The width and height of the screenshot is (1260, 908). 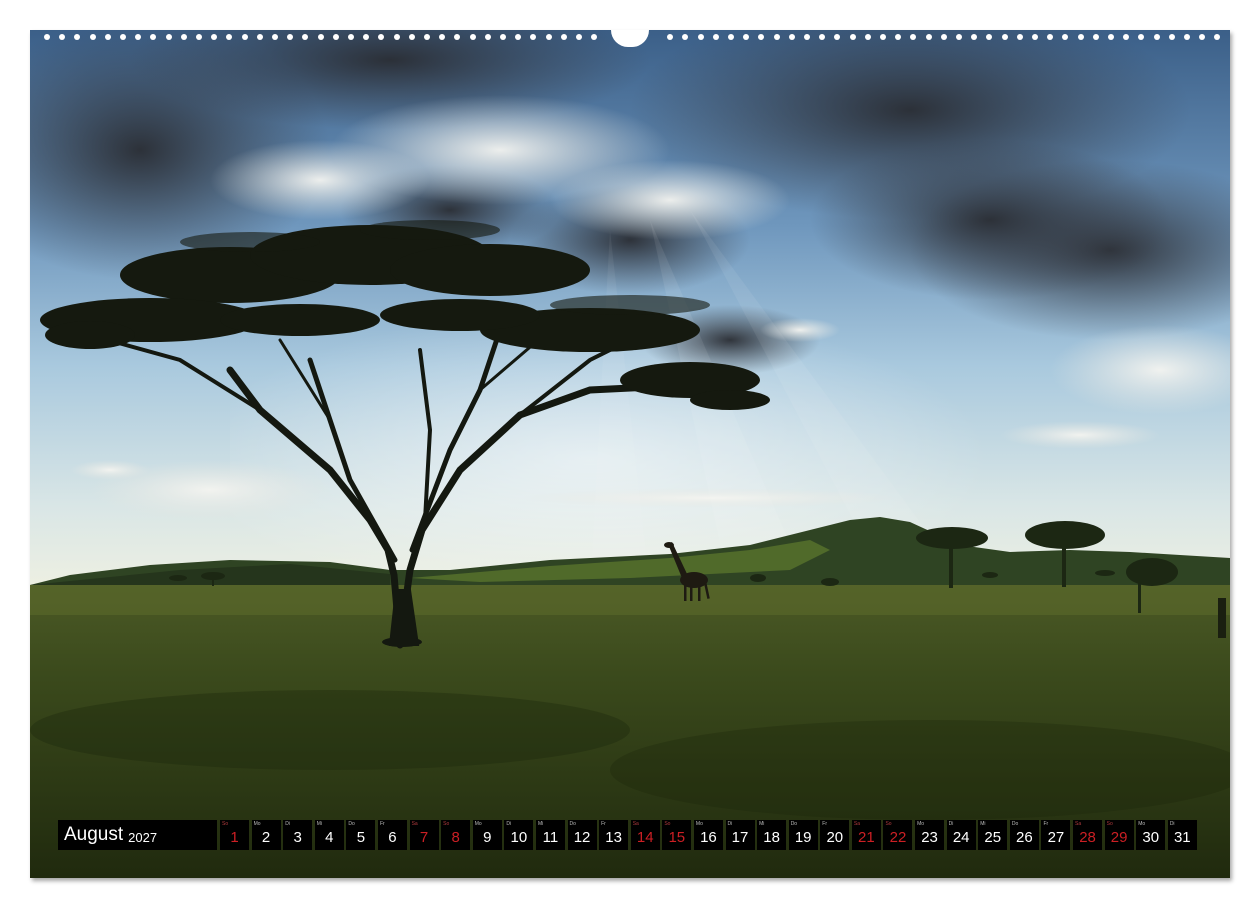 What do you see at coordinates (1088, 835) in the screenshot?
I see `day-cell: Sa 28` at bounding box center [1088, 835].